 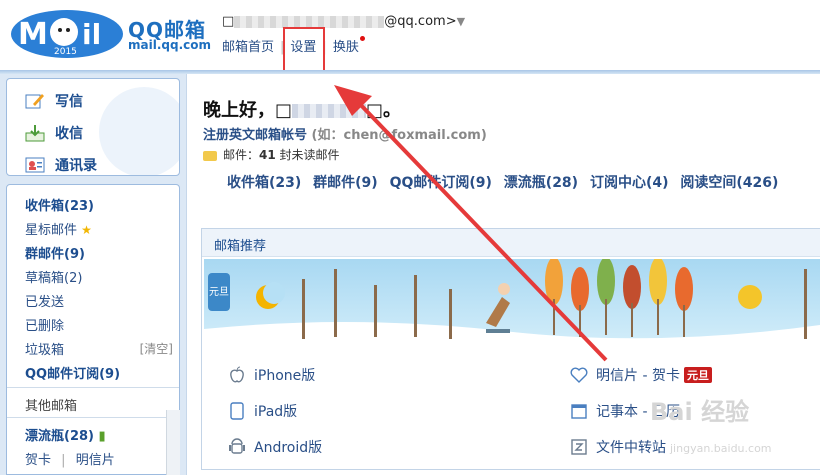 What do you see at coordinates (156, 348) in the screenshot?
I see `spam-clear-link: [清空]` at bounding box center [156, 348].